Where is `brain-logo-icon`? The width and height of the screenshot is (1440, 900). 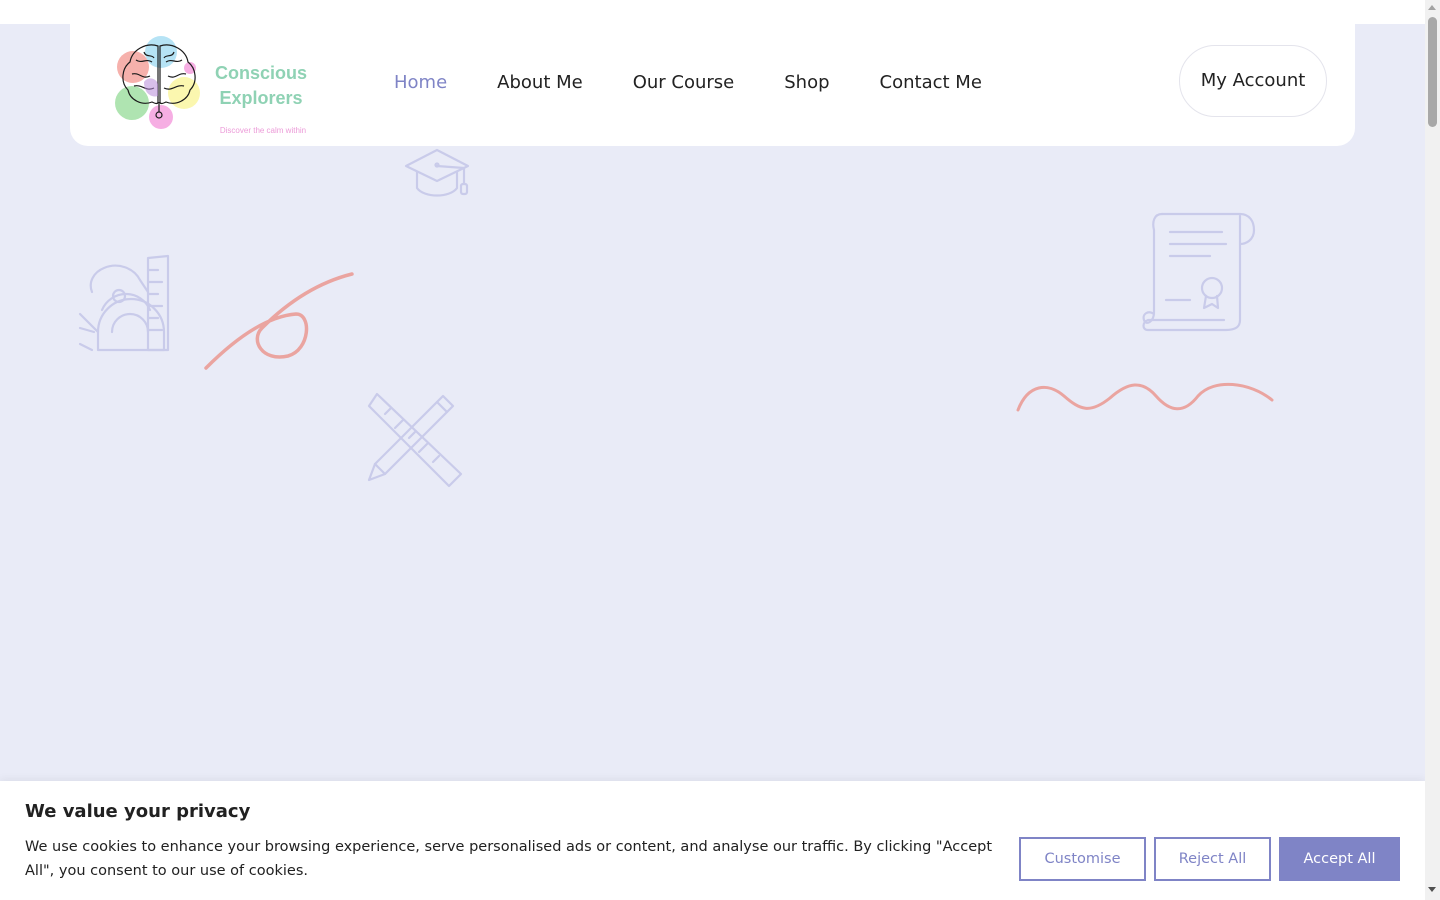 brain-logo-icon is located at coordinates (157, 82).